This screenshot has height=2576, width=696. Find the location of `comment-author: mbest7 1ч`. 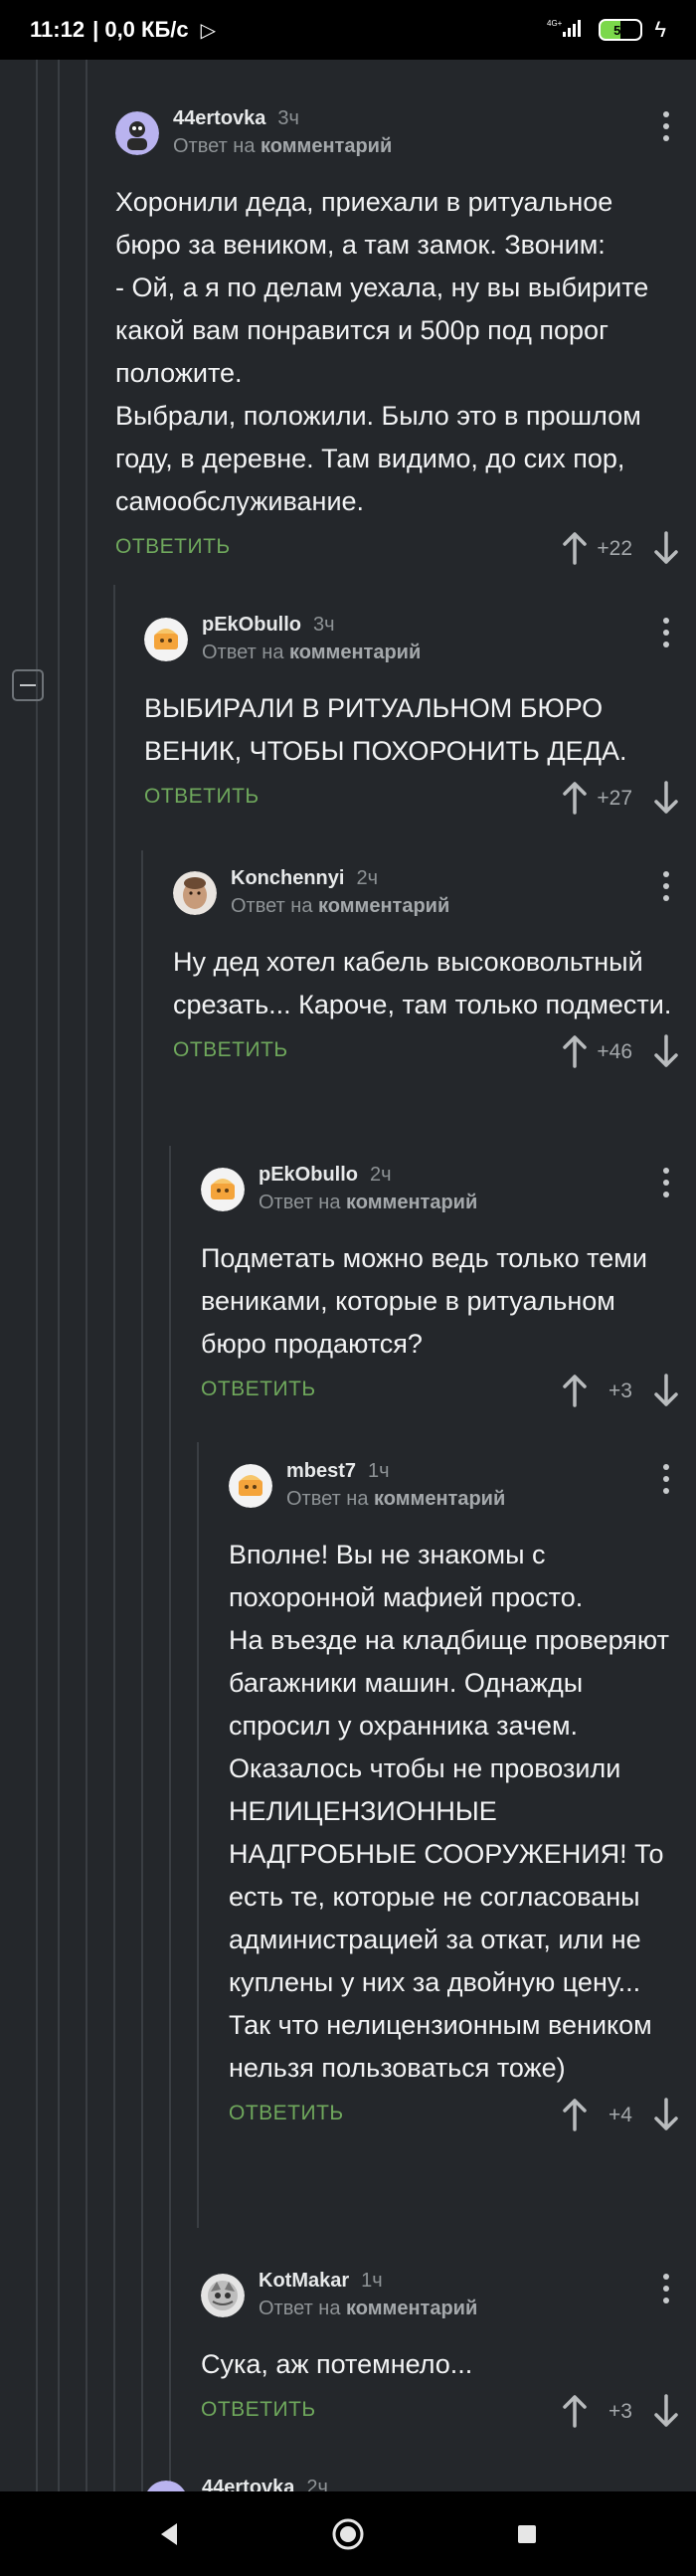

comment-author: mbest7 1ч is located at coordinates (338, 1471).